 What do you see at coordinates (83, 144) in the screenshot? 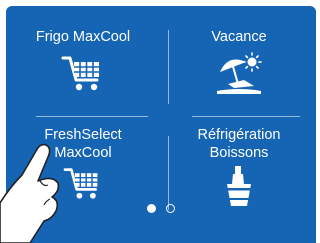
I see `tile-label: FreshSelect MaxCool` at bounding box center [83, 144].